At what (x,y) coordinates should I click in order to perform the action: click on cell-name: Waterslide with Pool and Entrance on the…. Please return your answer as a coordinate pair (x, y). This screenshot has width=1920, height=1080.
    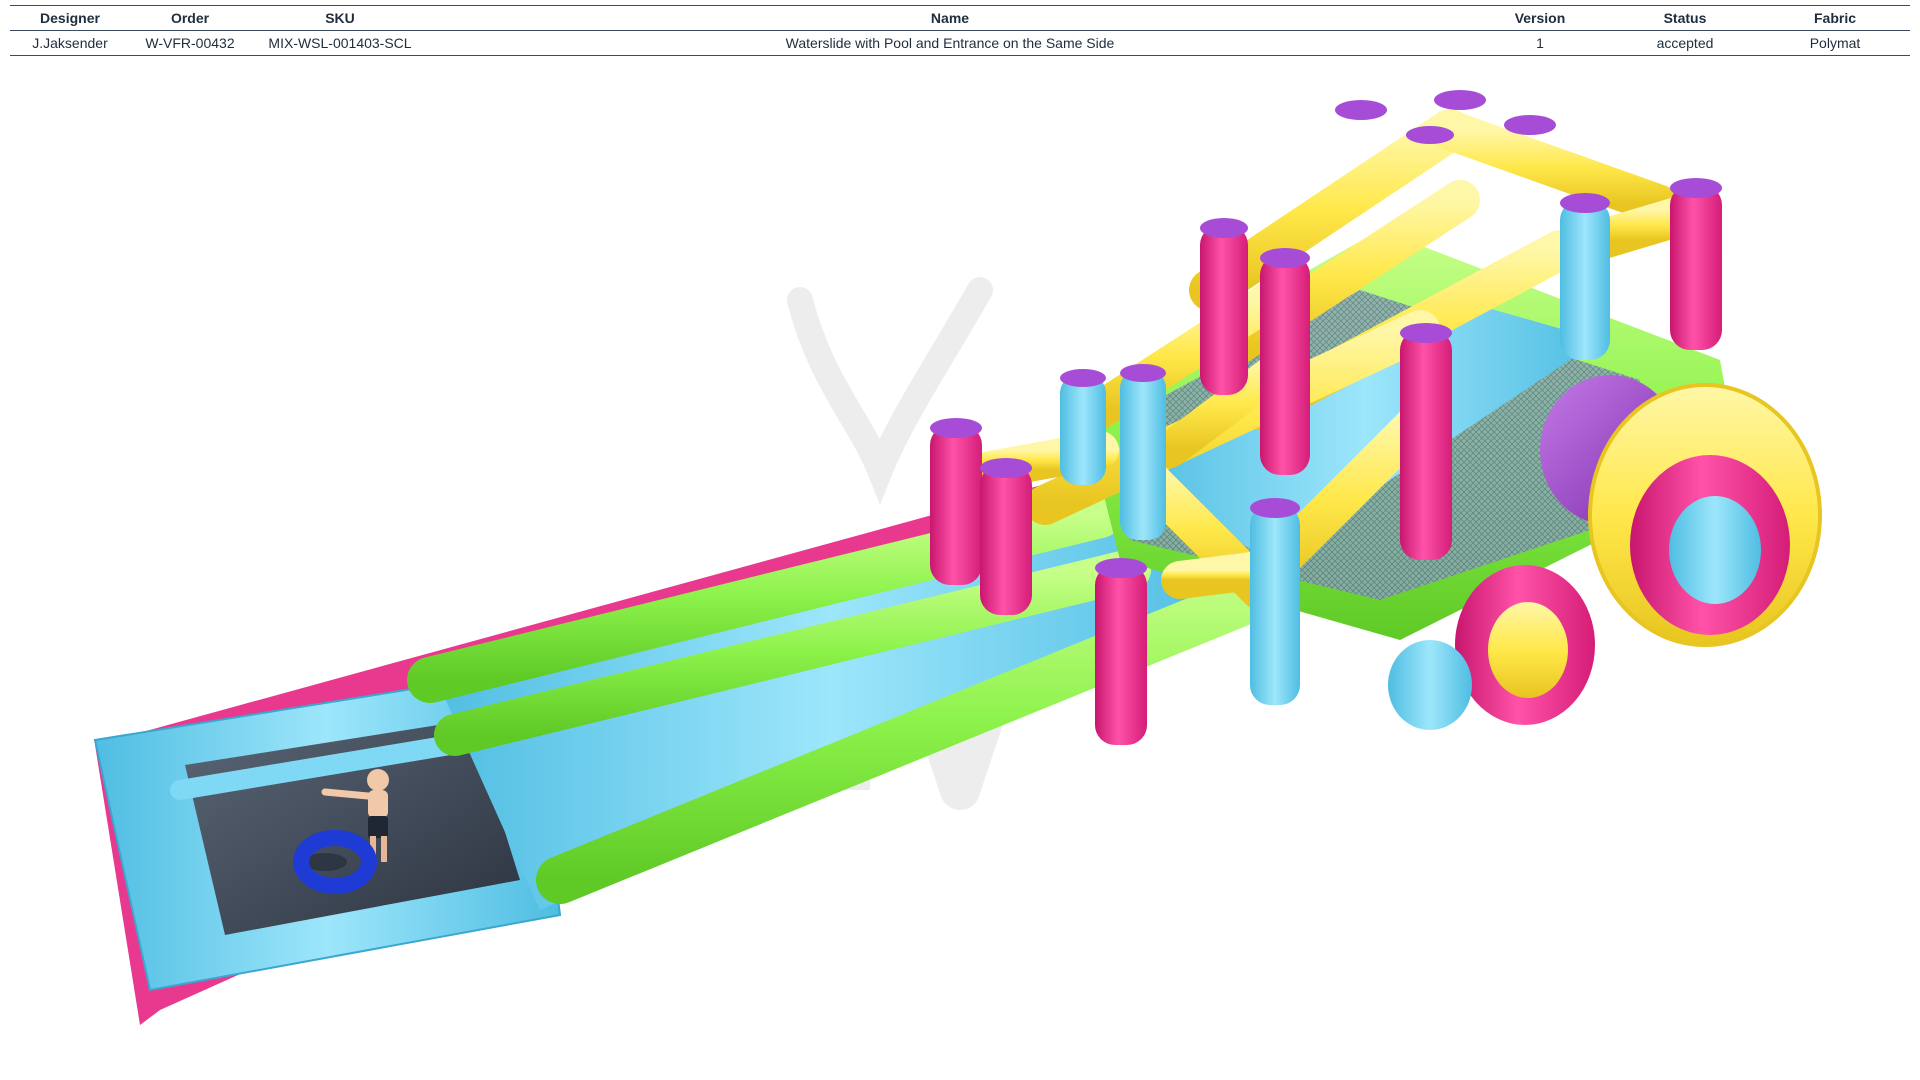
    Looking at the image, I should click on (950, 43).